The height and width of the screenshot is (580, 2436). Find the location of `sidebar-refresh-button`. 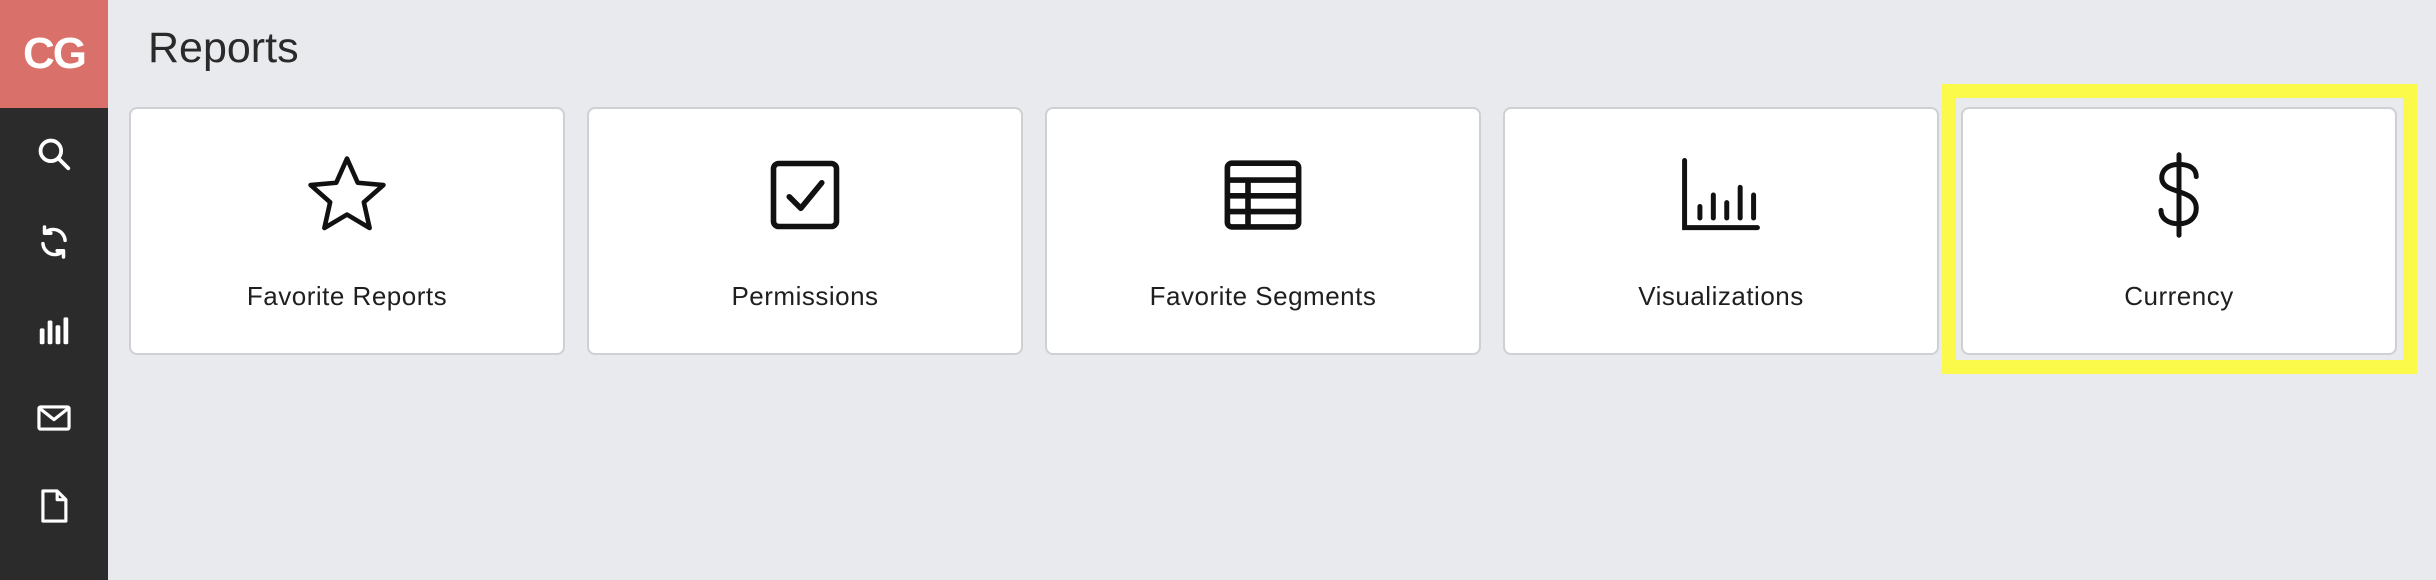

sidebar-refresh-button is located at coordinates (54, 242).